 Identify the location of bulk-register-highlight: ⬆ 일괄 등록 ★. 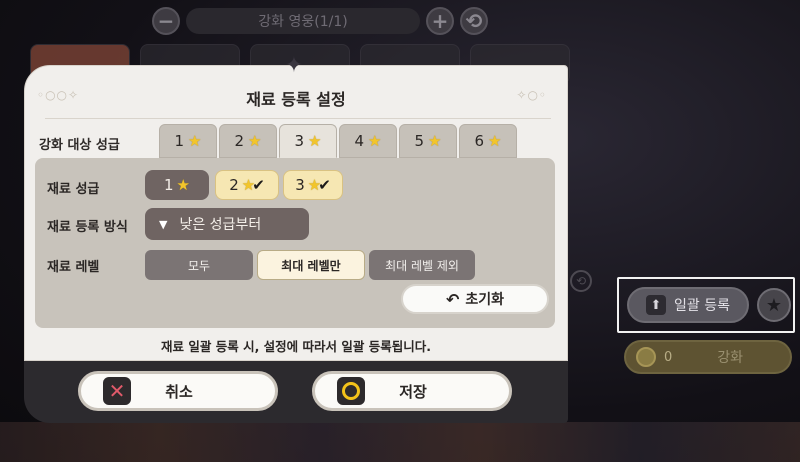
(706, 305).